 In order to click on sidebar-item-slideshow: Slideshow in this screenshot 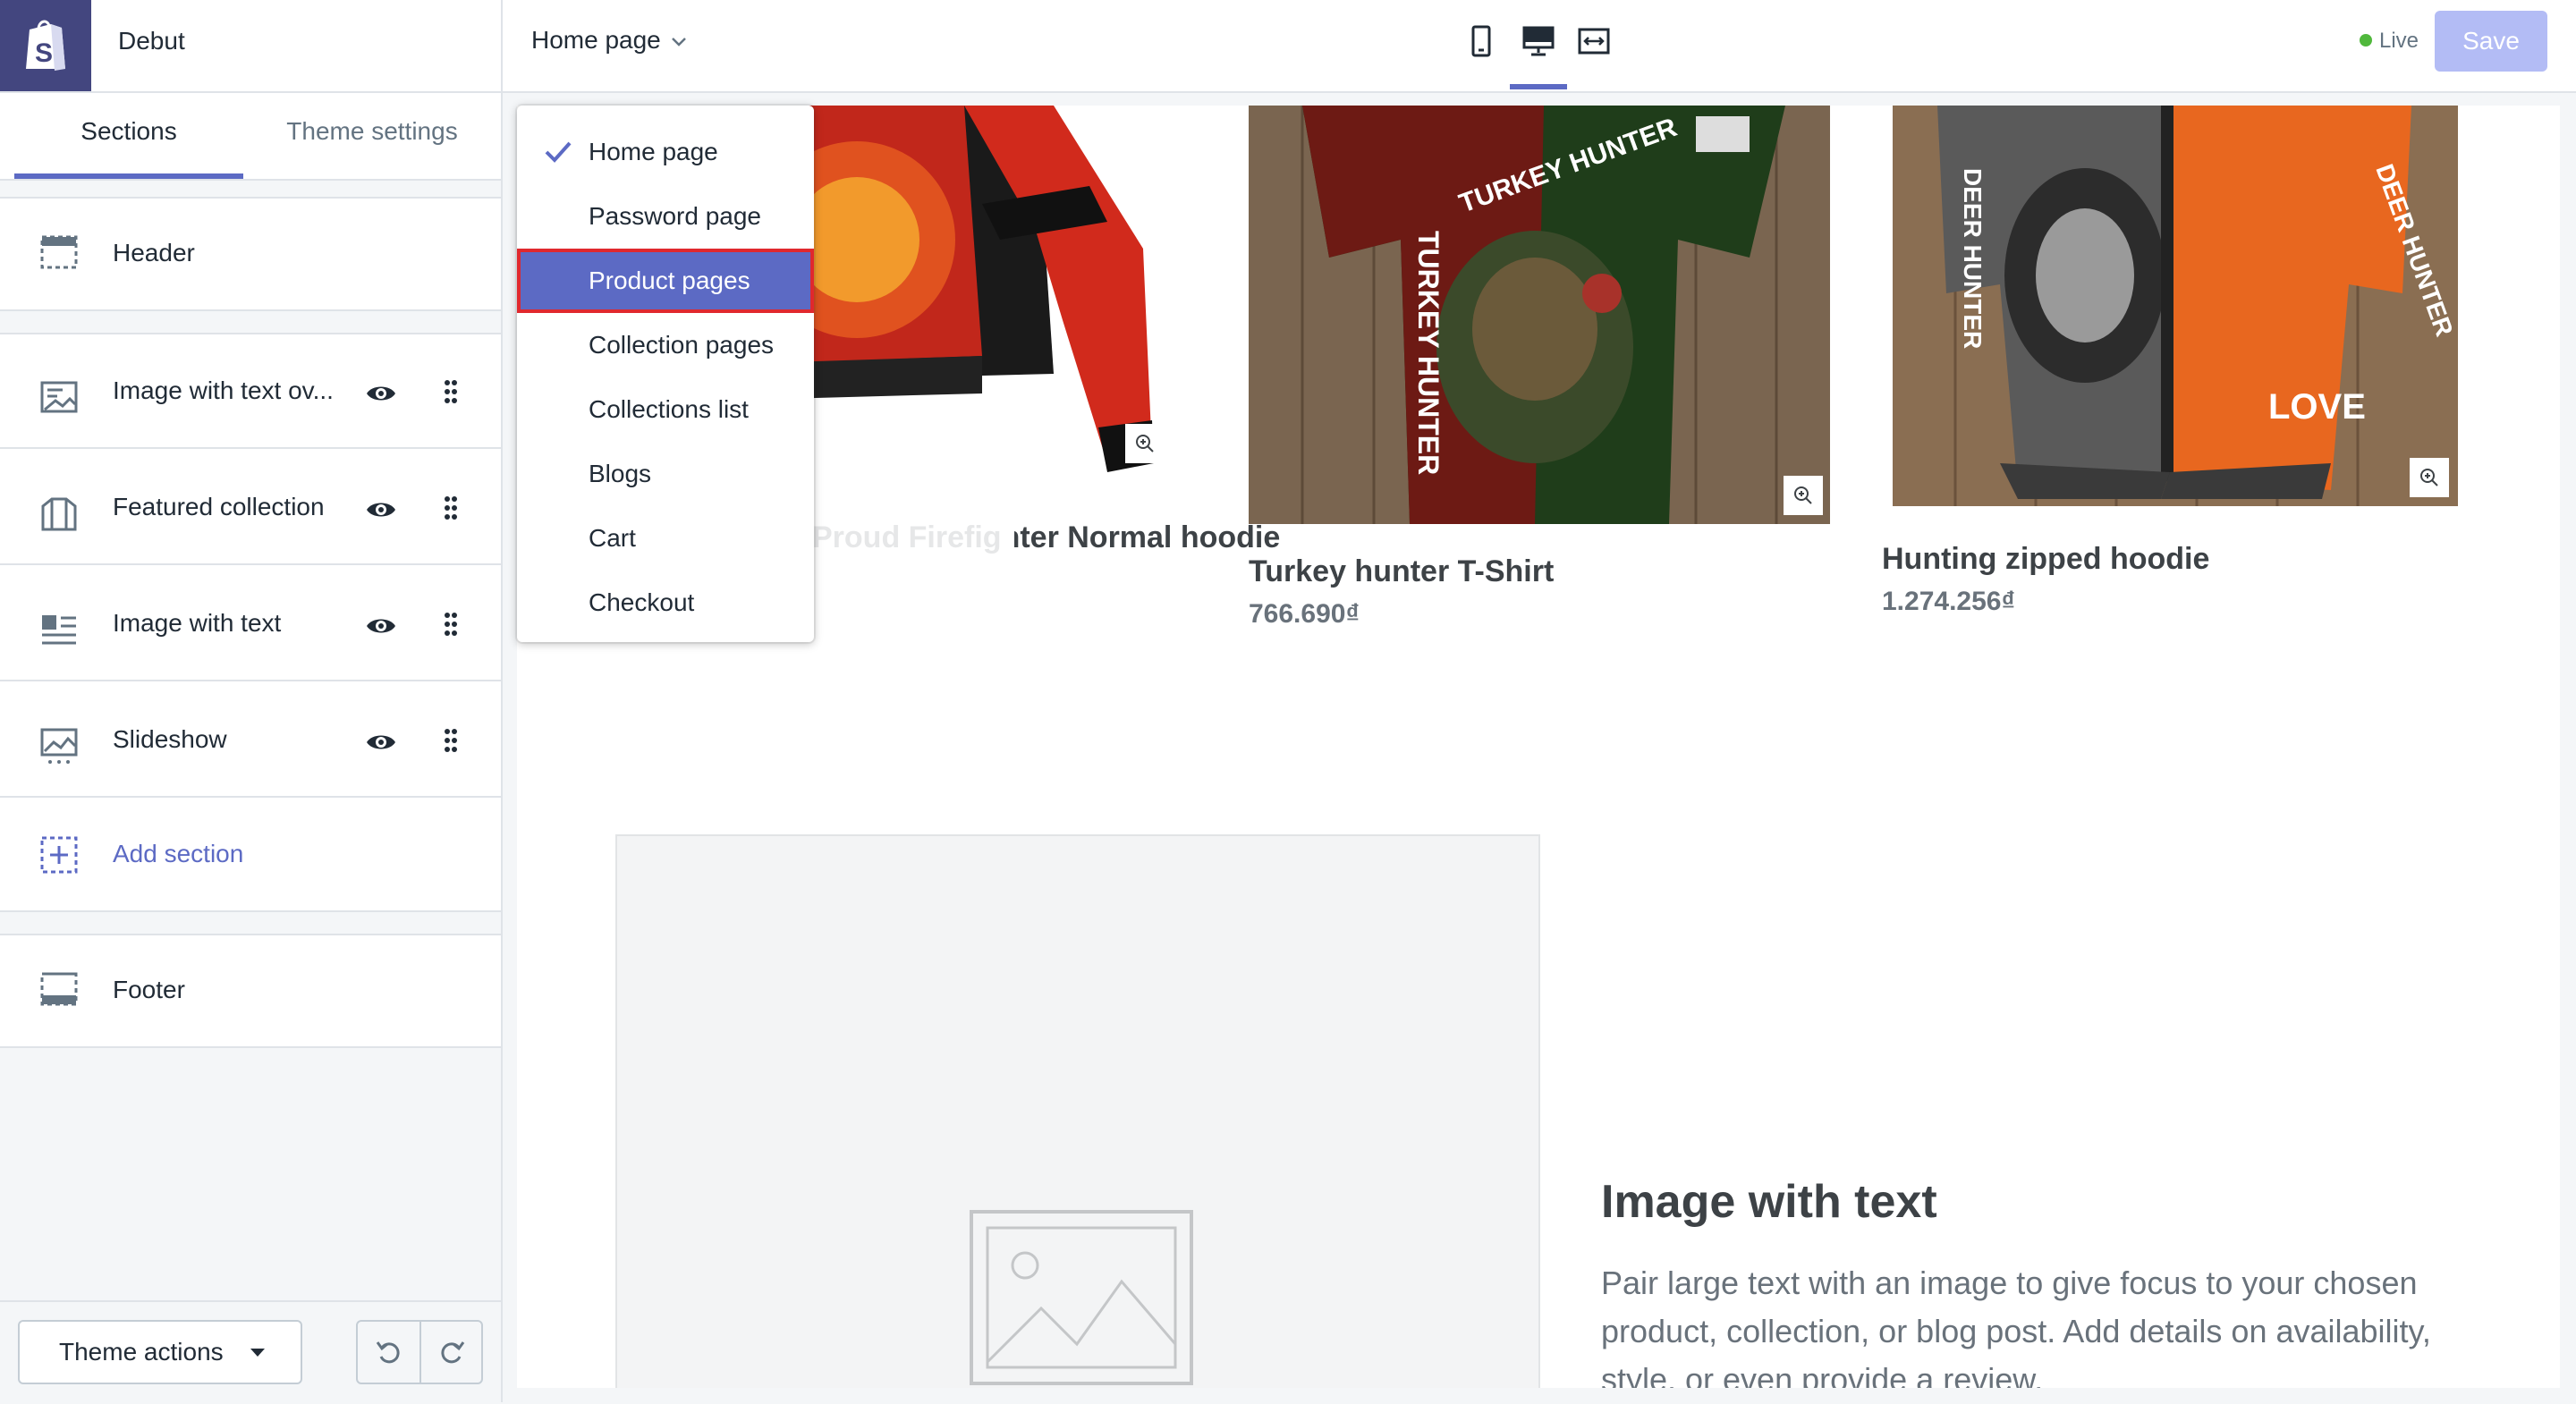, I will do `click(250, 740)`.